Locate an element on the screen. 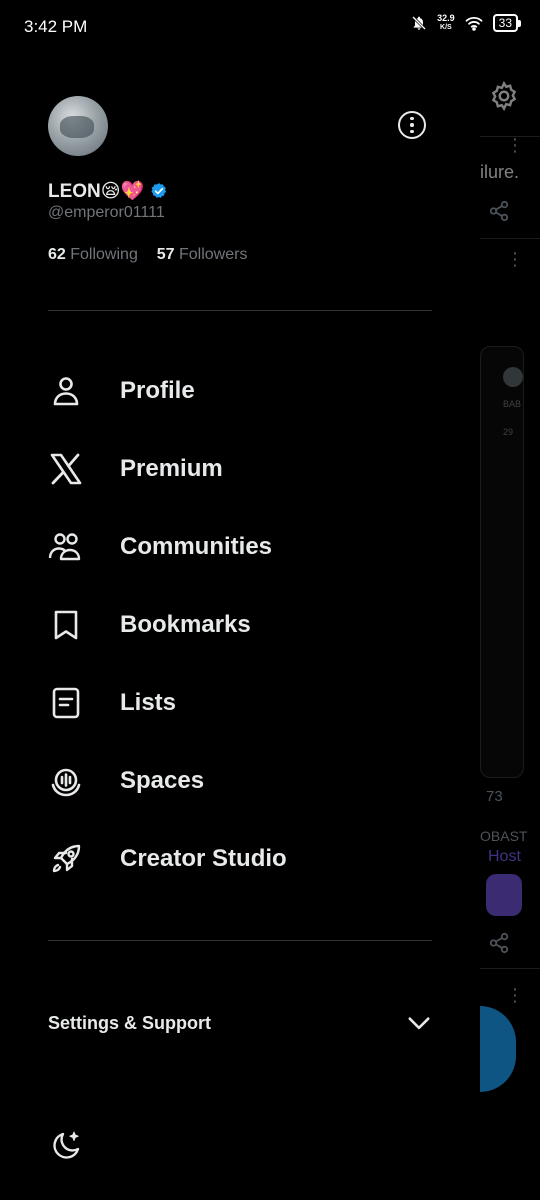  status-time: 3:42 PM is located at coordinates (56, 26).